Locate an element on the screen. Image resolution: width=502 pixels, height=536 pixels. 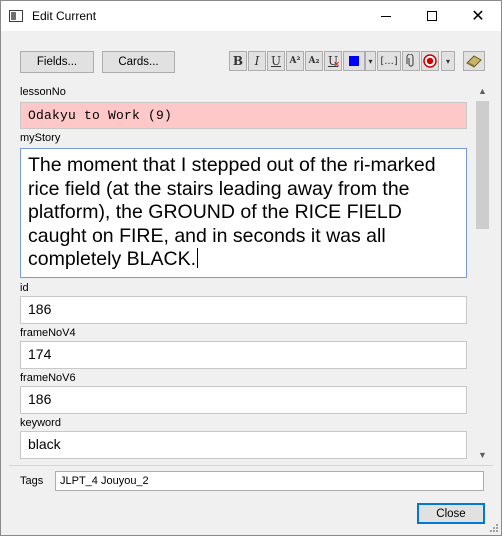
record-audio-button is located at coordinates (430, 61).